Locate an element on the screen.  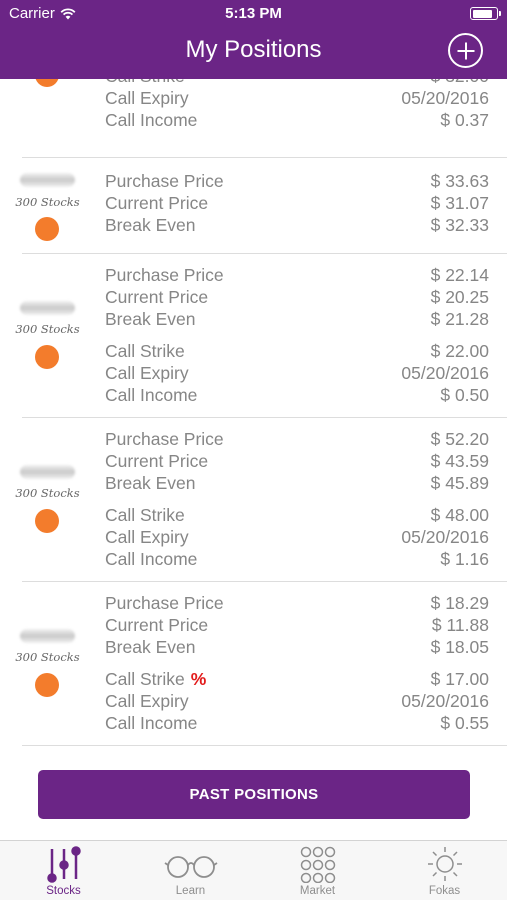
row-value: $ 18.05 is located at coordinates (459, 647).